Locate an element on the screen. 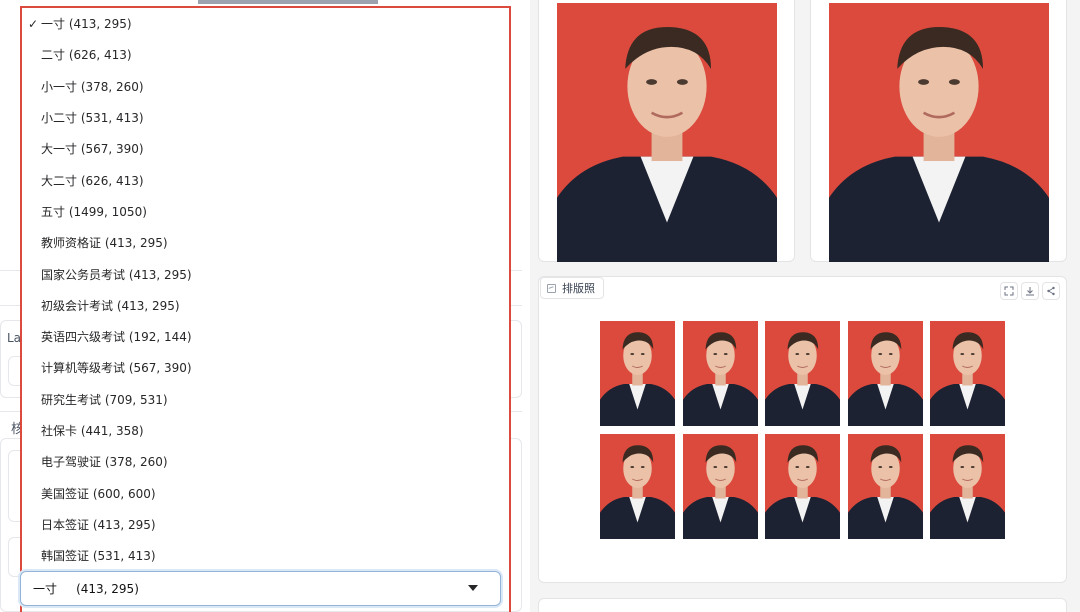  fullscreen-icon is located at coordinates (1009, 291).